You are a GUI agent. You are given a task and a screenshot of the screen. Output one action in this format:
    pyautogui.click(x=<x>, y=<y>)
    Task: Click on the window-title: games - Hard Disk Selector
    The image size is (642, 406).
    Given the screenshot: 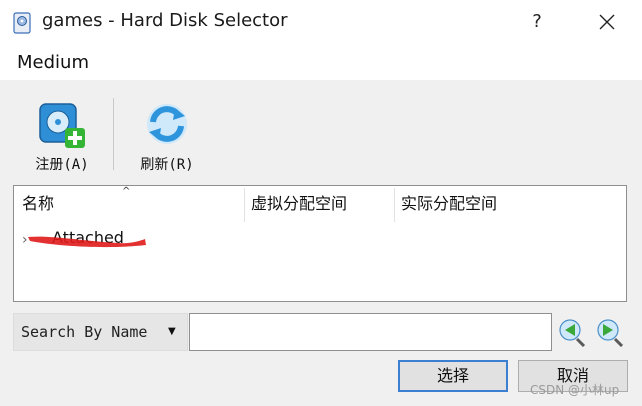 What is the action you would take?
    pyautogui.click(x=165, y=20)
    